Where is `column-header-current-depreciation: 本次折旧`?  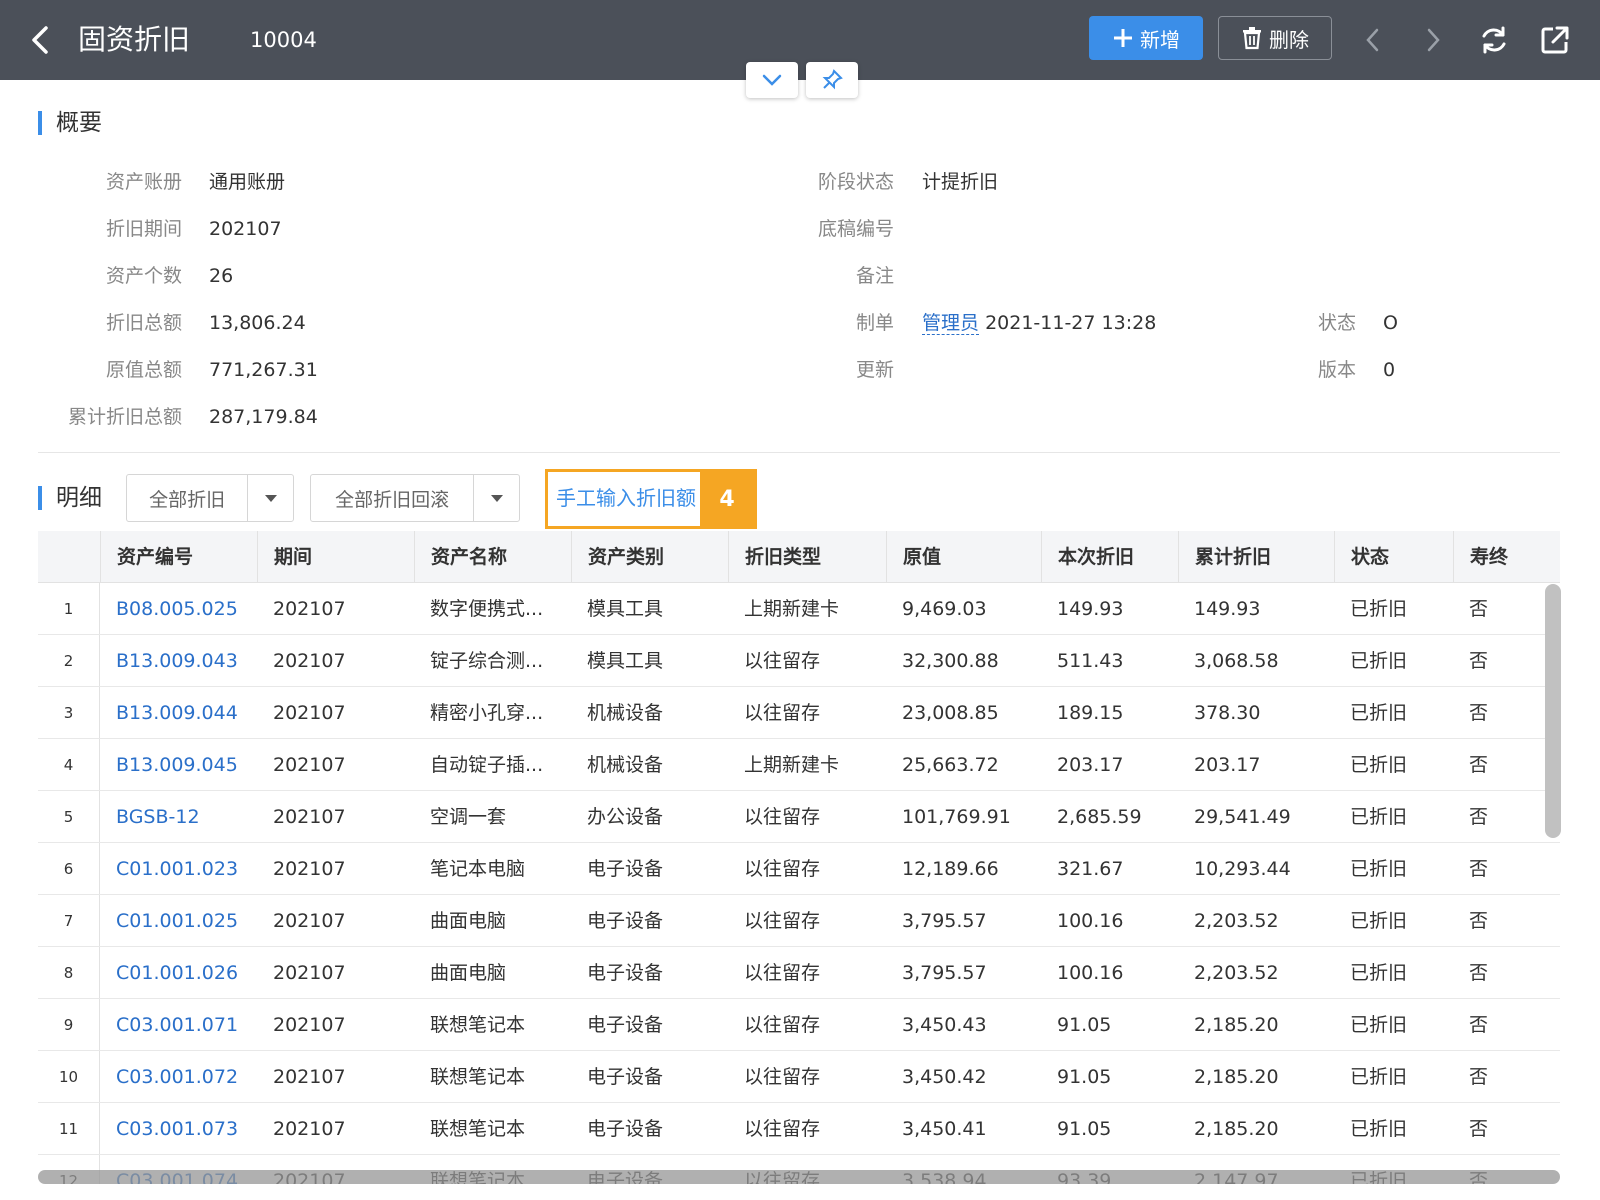
column-header-current-depreciation: 本次折旧 is located at coordinates (1109, 557).